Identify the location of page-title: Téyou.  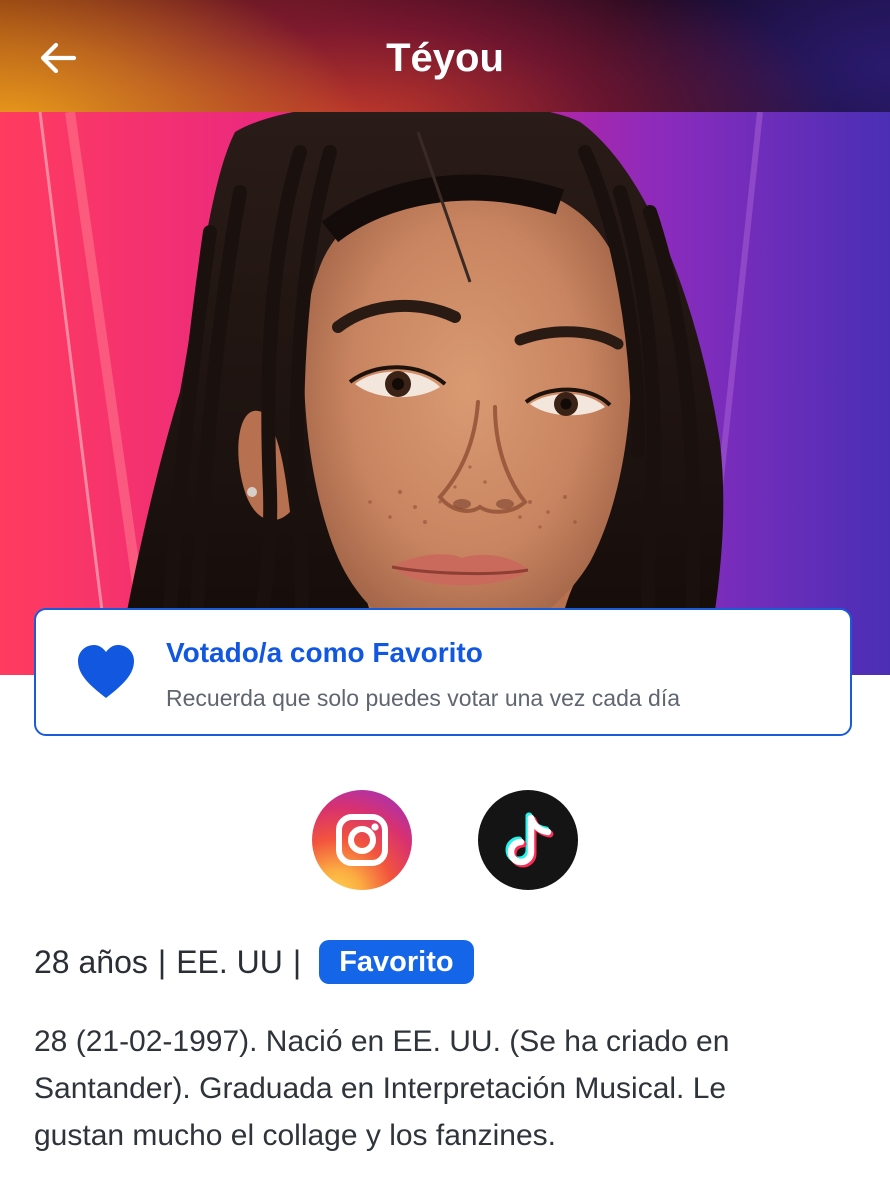
(445, 58).